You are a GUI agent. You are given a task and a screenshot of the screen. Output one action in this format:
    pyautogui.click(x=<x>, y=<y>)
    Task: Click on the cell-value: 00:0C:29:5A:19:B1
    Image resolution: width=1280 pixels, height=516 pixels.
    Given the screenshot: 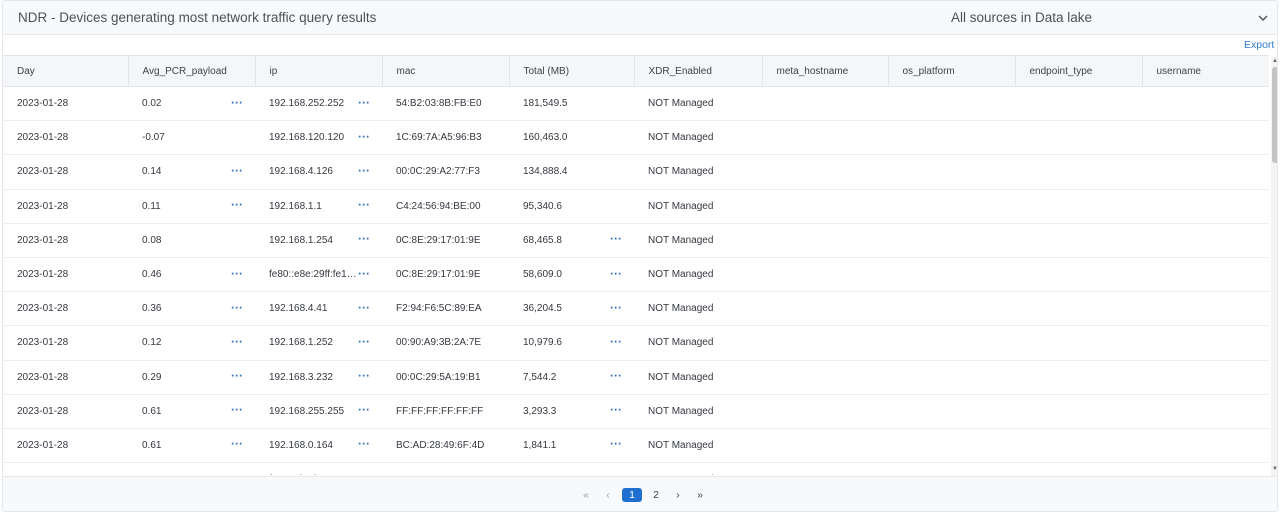 What is the action you would take?
    pyautogui.click(x=438, y=377)
    